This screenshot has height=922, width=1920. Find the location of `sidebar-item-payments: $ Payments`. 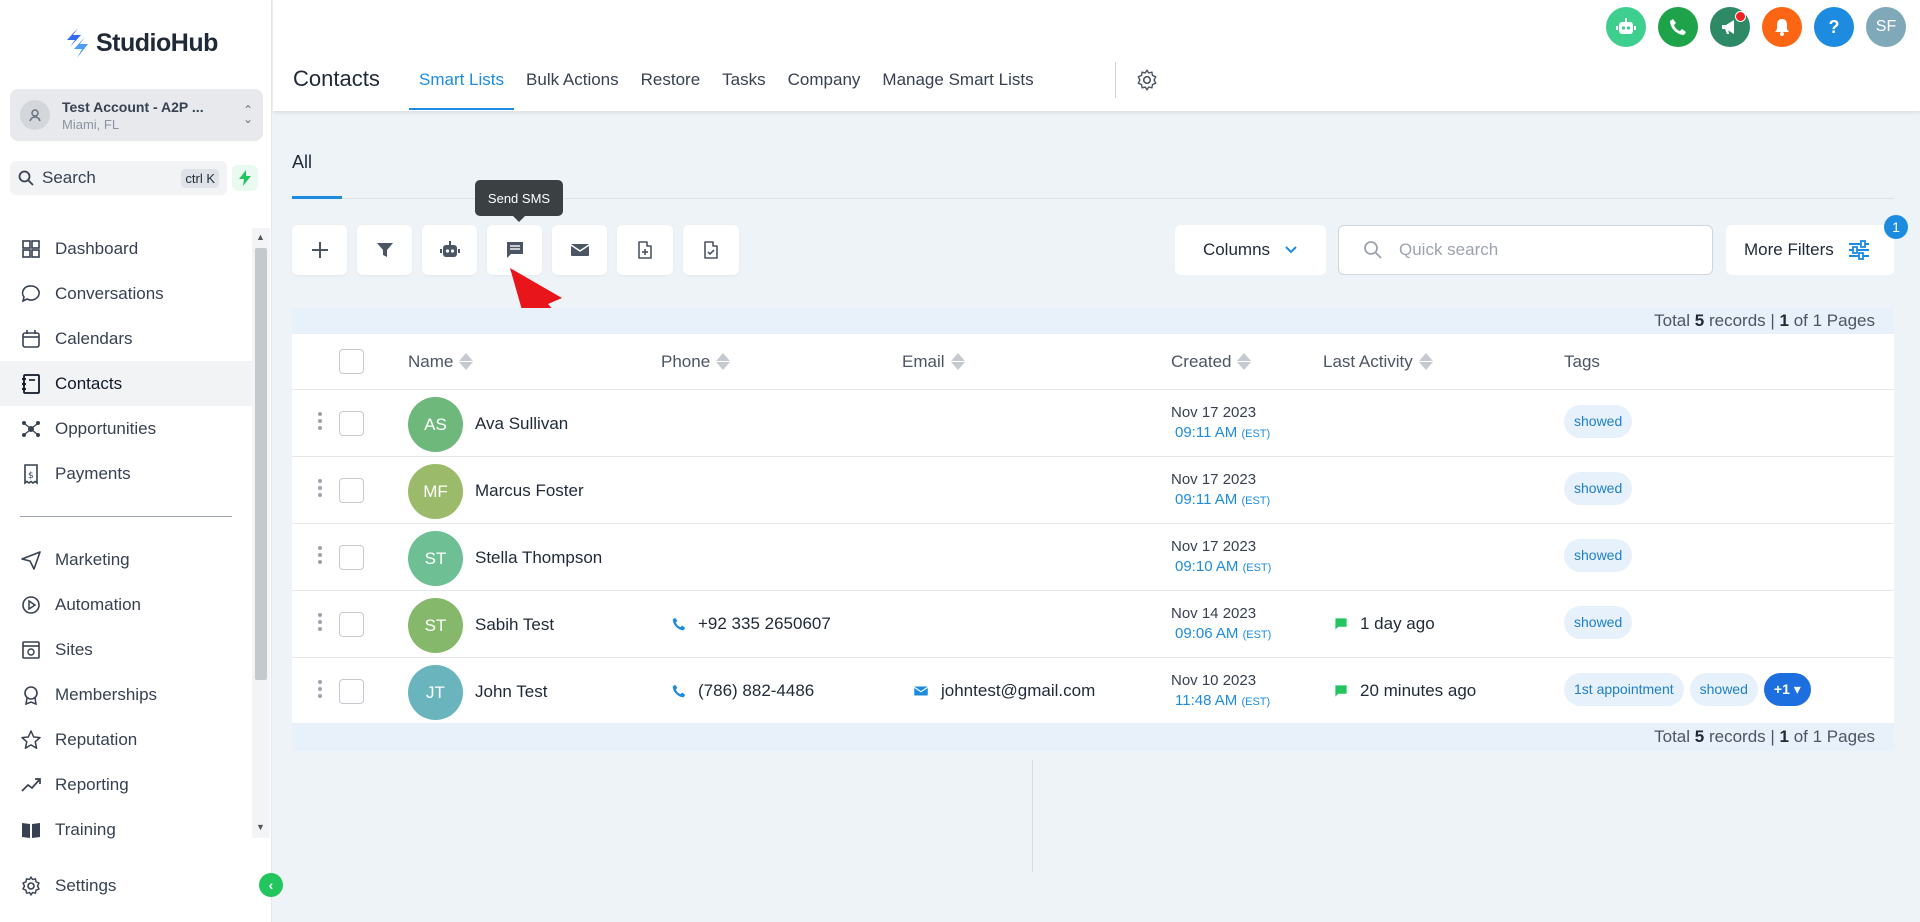

sidebar-item-payments: $ Payments is located at coordinates (126, 473).